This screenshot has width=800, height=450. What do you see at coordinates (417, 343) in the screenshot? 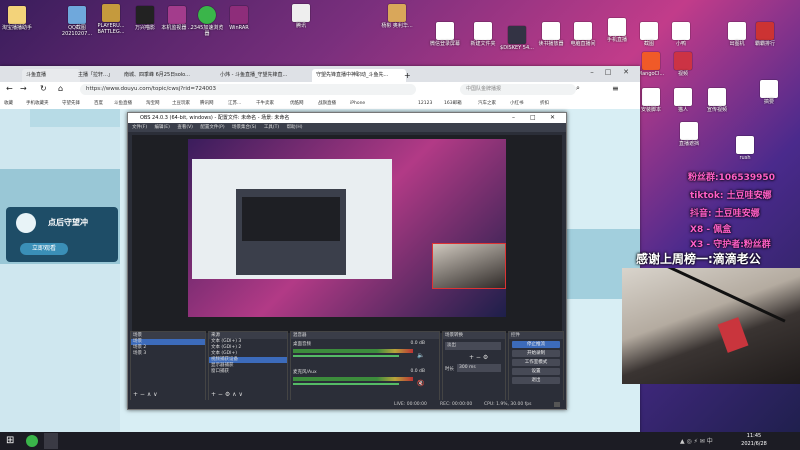
I see `track-db: 0.0 dB` at bounding box center [417, 343].